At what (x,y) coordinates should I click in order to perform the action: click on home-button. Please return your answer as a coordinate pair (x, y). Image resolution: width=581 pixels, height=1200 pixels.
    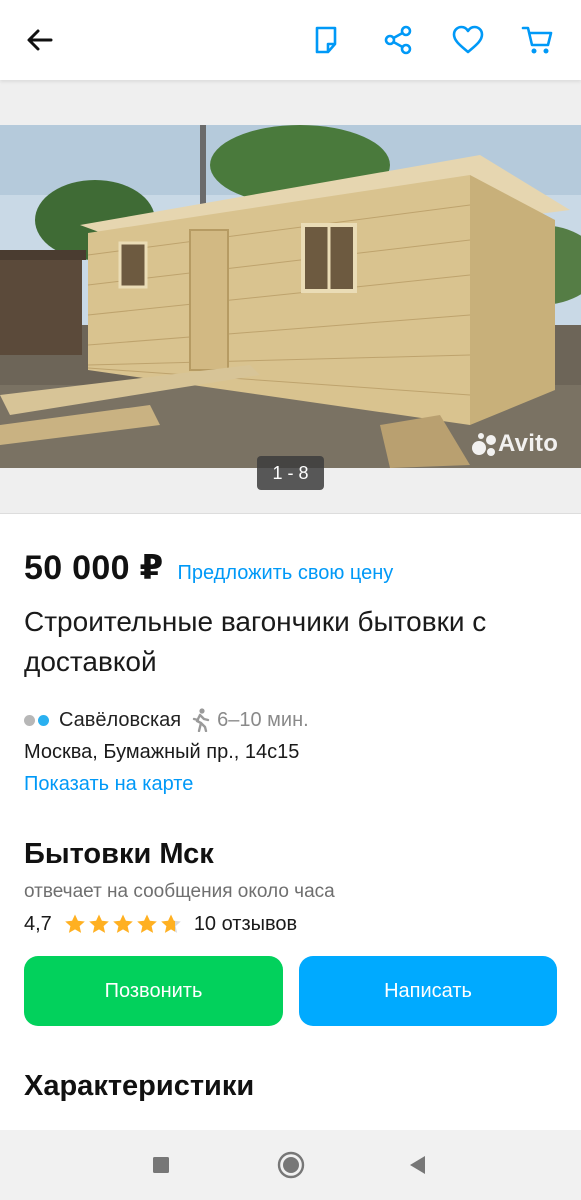
    Looking at the image, I should click on (291, 1165).